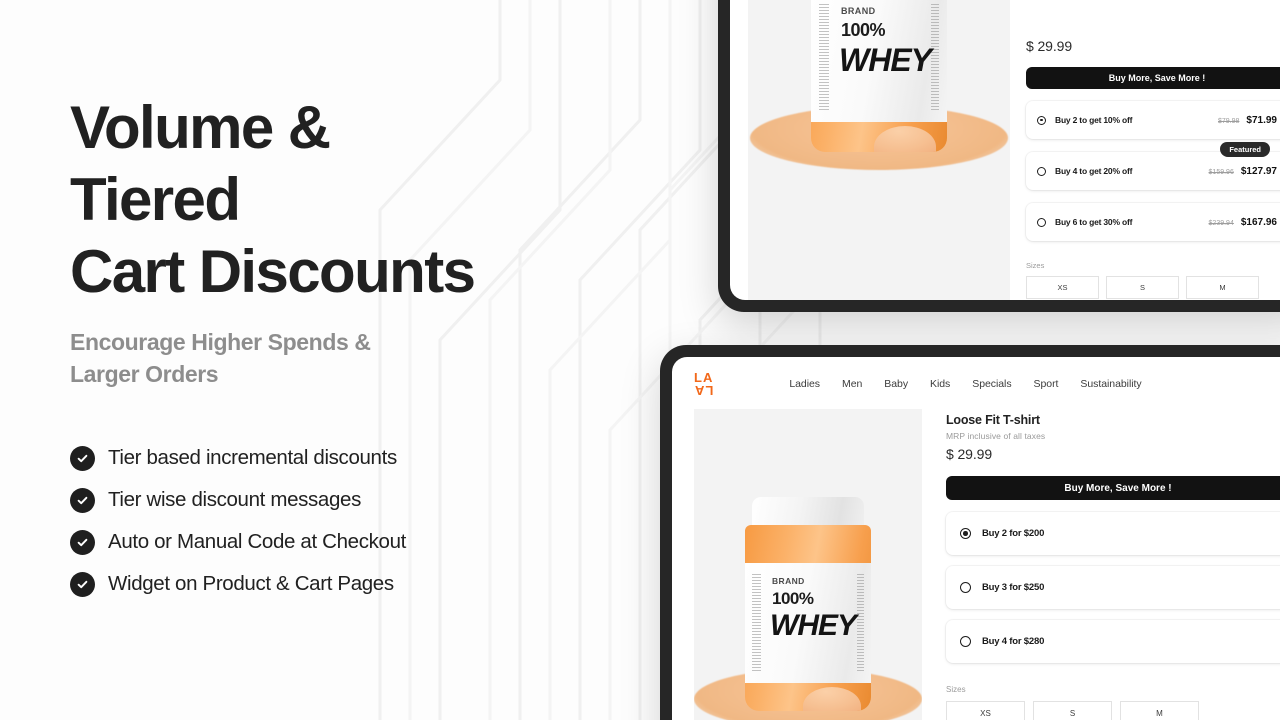 The height and width of the screenshot is (720, 1280). I want to click on nav-item-ladies: Ladies, so click(804, 384).